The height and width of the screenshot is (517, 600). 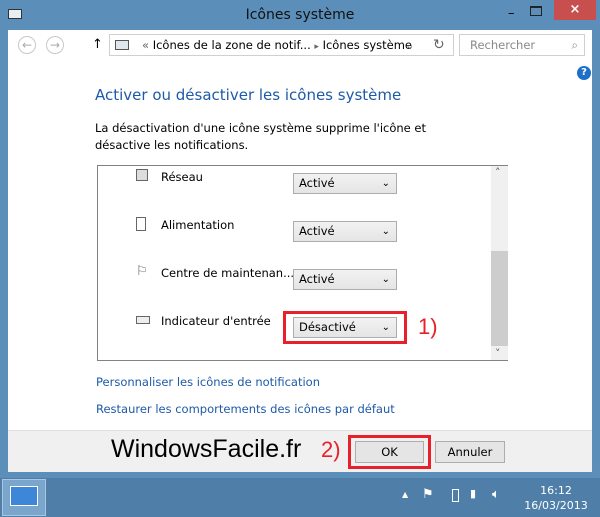 I want to click on page-title: Activer ou désactiver les icônes système, so click(x=248, y=95).